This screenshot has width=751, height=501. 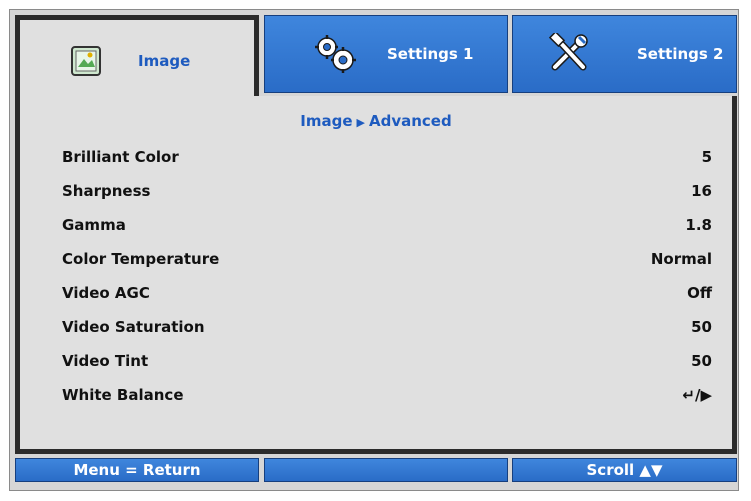 What do you see at coordinates (697, 395) in the screenshot?
I see `row-value: ↵/▶` at bounding box center [697, 395].